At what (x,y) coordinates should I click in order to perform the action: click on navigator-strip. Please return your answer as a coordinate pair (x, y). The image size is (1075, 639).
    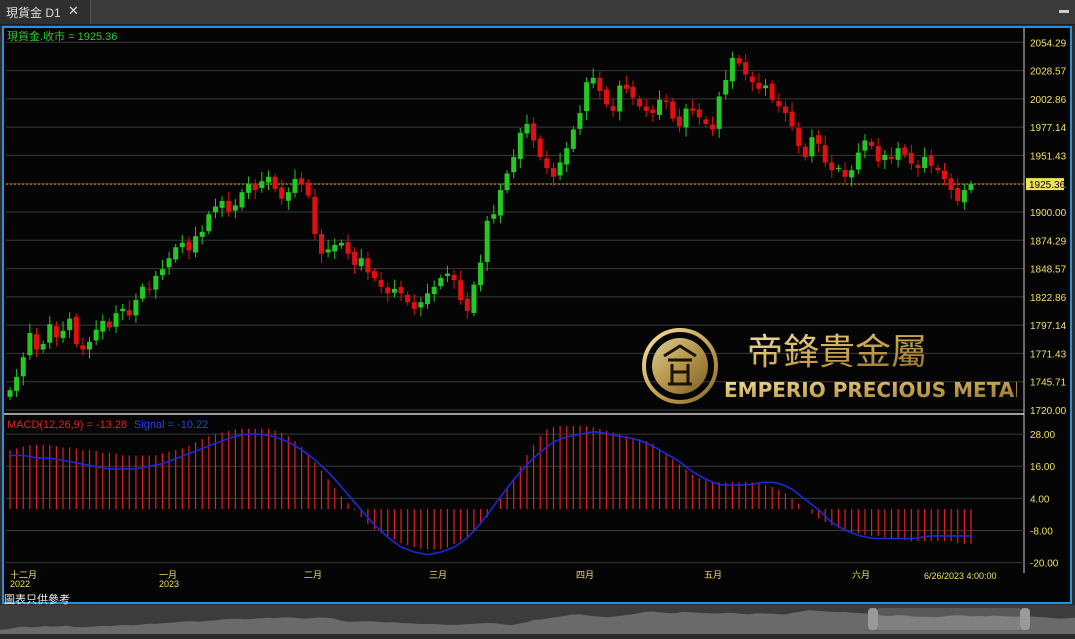
    Looking at the image, I should click on (537, 619).